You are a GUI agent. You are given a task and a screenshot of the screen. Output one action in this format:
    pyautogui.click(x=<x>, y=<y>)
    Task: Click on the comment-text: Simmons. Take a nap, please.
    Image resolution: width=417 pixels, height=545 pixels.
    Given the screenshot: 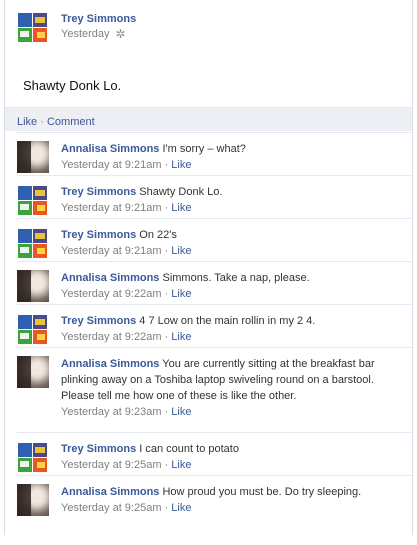 What is the action you would take?
    pyautogui.click(x=236, y=278)
    